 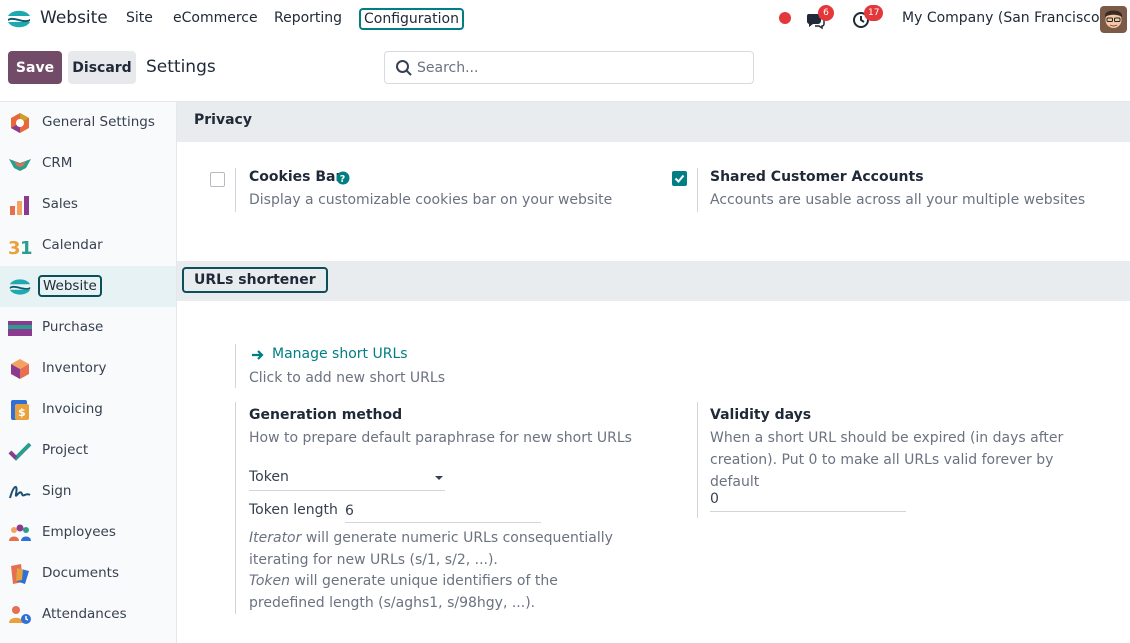 What do you see at coordinates (73, 327) in the screenshot?
I see `sidebar-item-label: Purchase` at bounding box center [73, 327].